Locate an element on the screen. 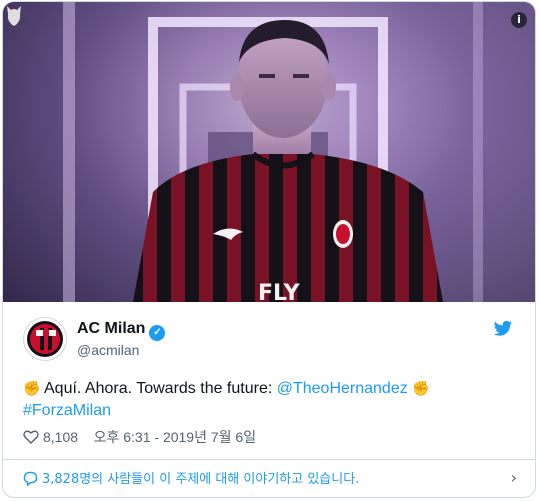 The height and width of the screenshot is (501, 540). mention-link: @TheoHernandez is located at coordinates (342, 388).